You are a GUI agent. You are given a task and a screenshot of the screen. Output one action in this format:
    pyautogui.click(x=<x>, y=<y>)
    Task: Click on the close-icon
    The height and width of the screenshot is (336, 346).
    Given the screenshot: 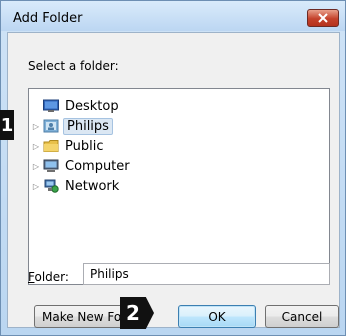 What is the action you would take?
    pyautogui.click(x=323, y=18)
    